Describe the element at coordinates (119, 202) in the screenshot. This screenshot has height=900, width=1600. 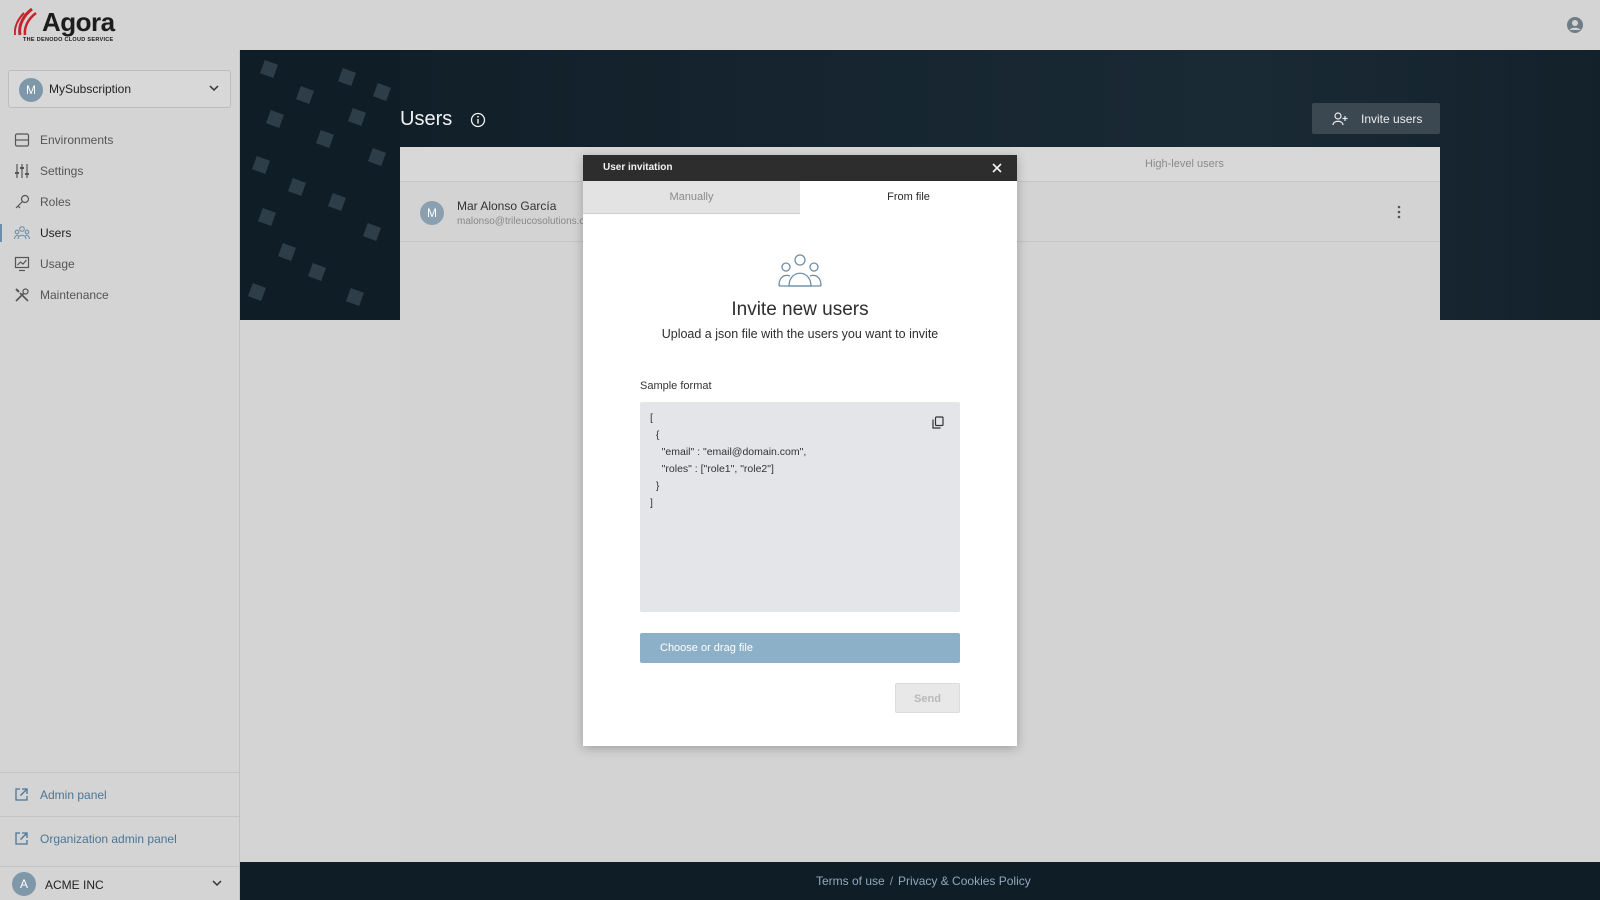
I see `sidebar-item-roles: Roles` at that location.